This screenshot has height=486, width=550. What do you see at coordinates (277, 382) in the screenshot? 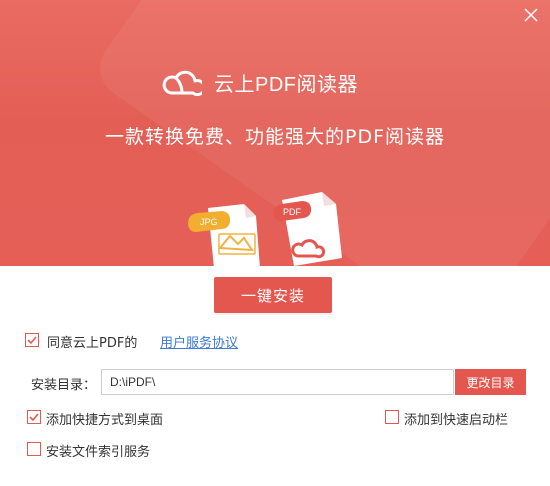
I see `install-dir-input: D:\iPDF\` at bounding box center [277, 382].